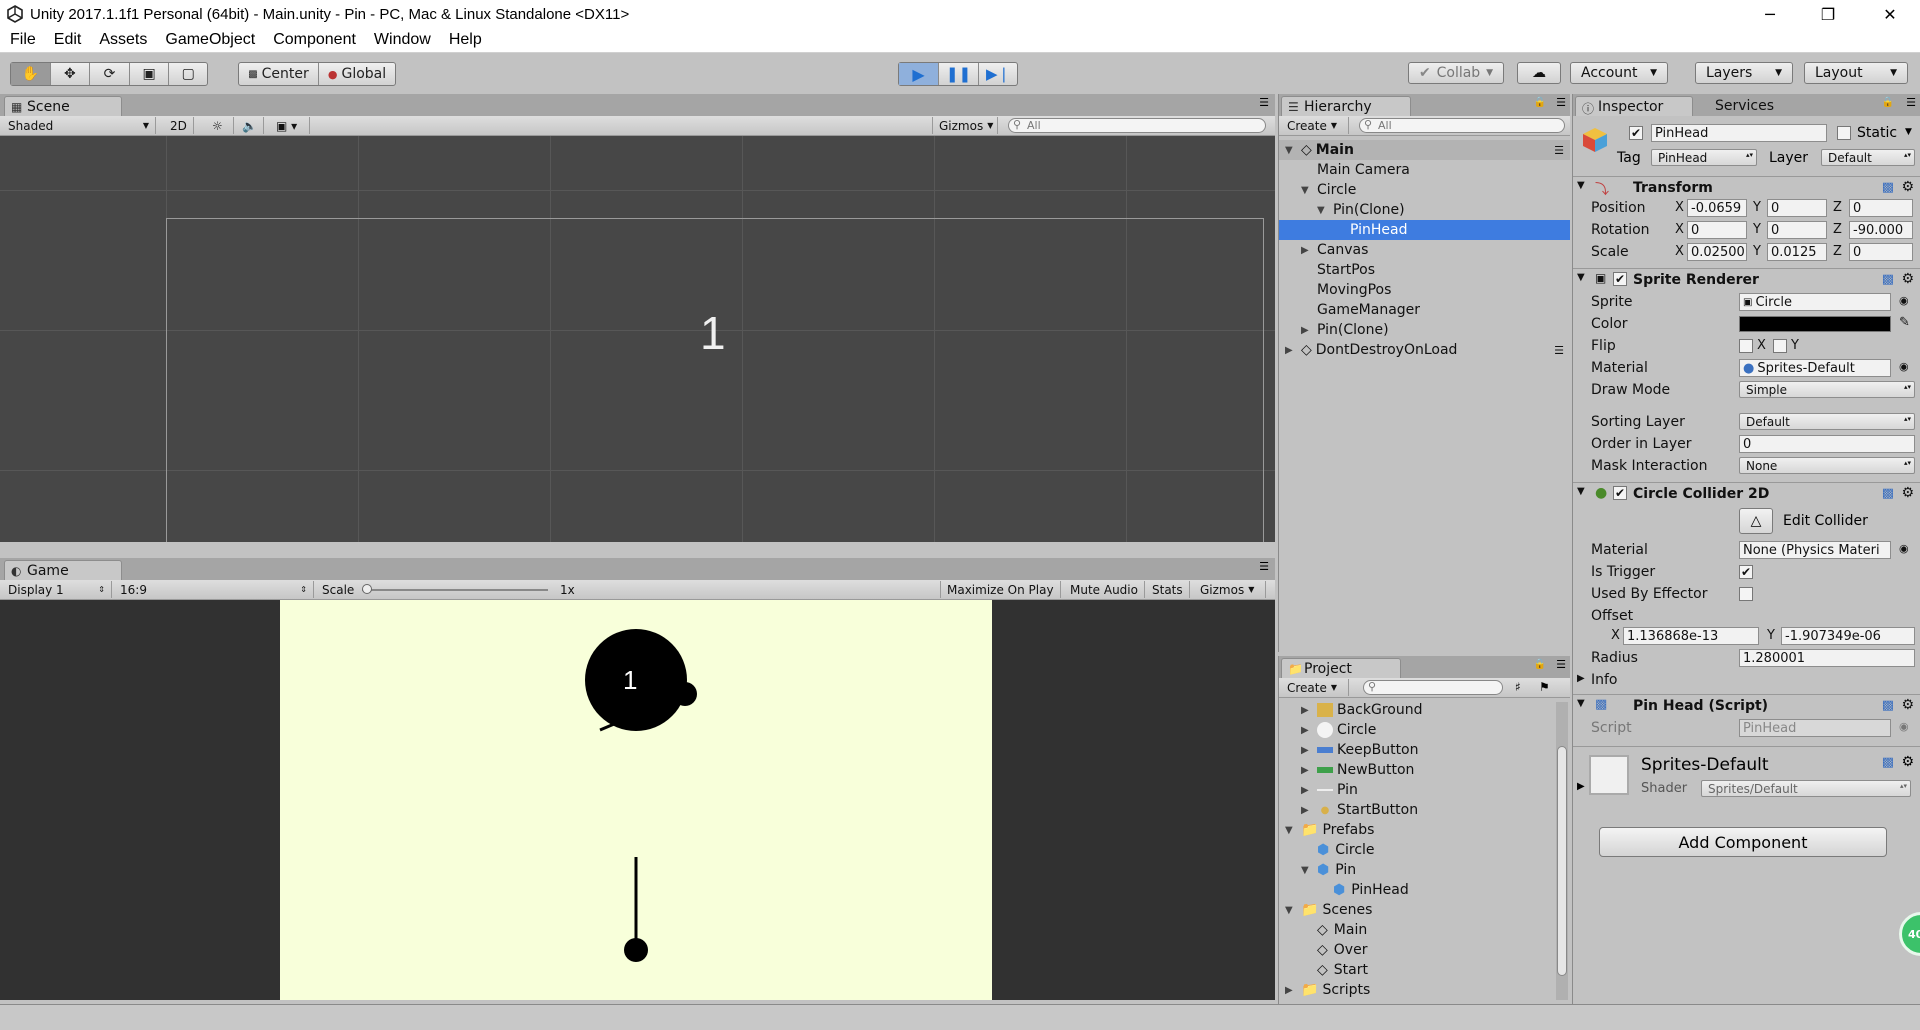 The image size is (1920, 1030). What do you see at coordinates (1559, 150) in the screenshot?
I see `scene-menu-icon: ☰` at bounding box center [1559, 150].